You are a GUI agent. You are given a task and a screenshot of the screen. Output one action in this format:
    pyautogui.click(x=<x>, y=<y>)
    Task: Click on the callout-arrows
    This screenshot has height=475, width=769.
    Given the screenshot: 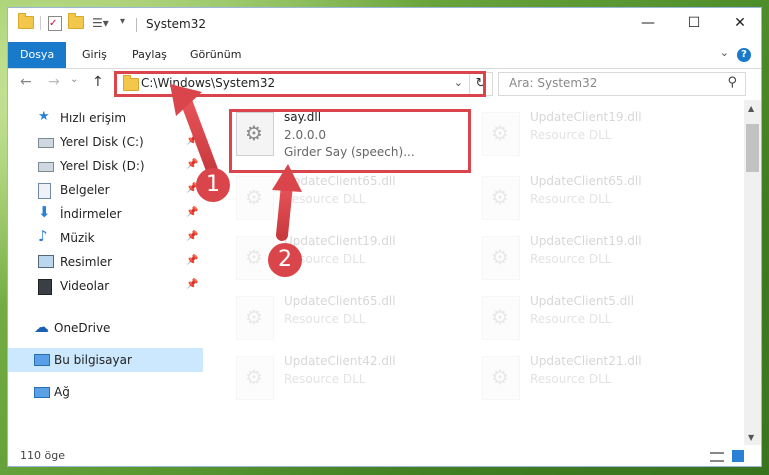 What is the action you would take?
    pyautogui.click(x=236, y=162)
    